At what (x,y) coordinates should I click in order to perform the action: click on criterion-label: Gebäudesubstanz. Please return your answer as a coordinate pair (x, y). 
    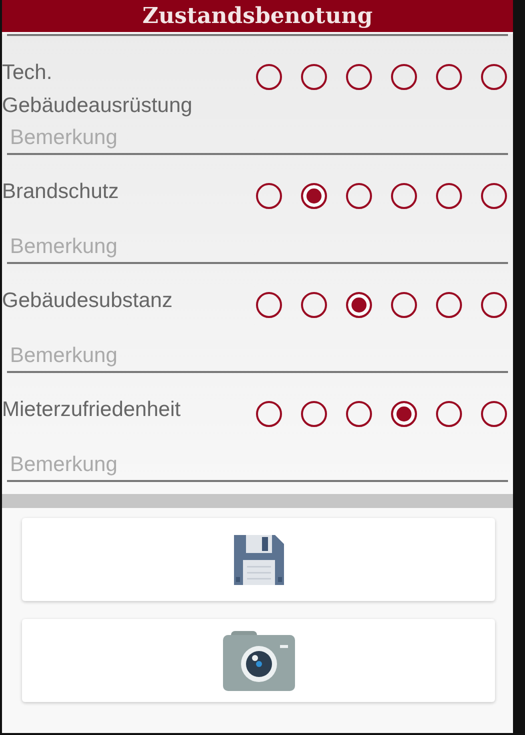
    Looking at the image, I should click on (88, 301).